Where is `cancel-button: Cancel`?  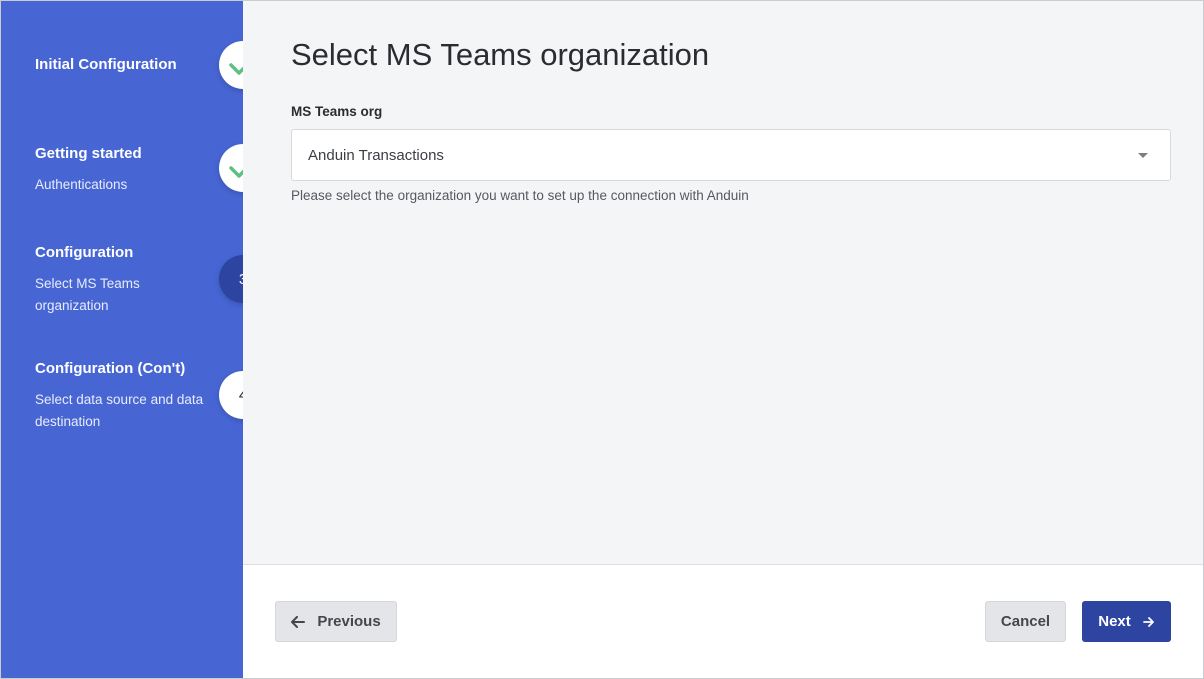 cancel-button: Cancel is located at coordinates (1025, 621).